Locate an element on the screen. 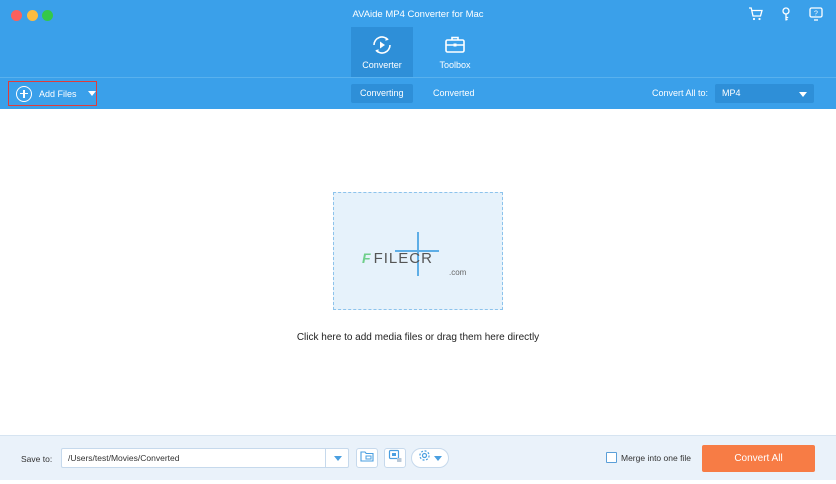 The image size is (836, 484). cart-icon is located at coordinates (756, 14).